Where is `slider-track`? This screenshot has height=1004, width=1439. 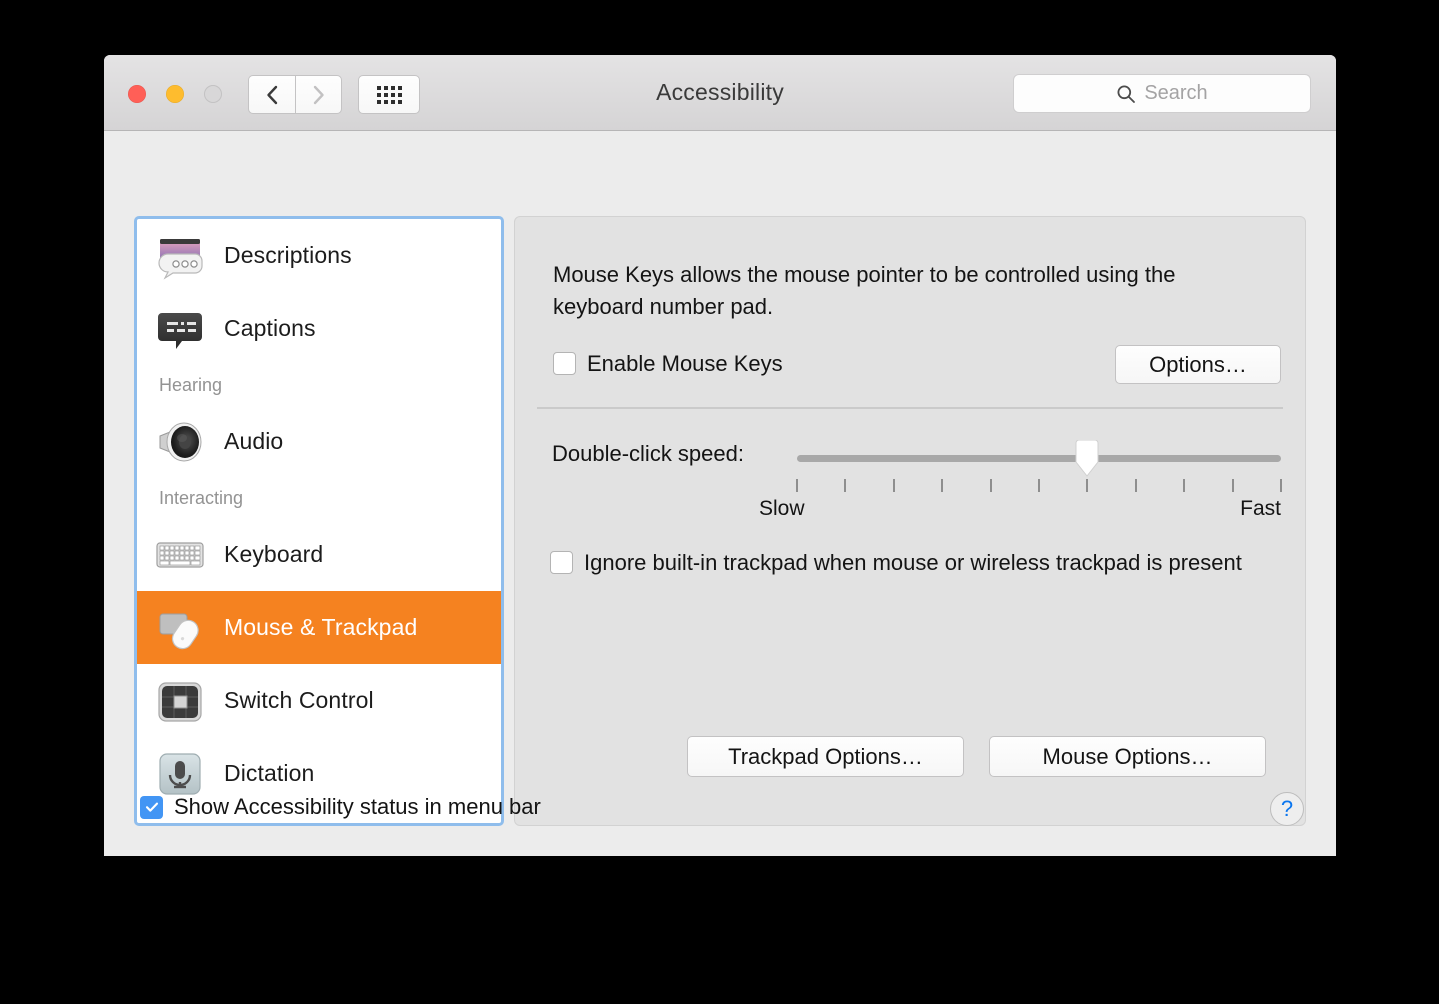
slider-track is located at coordinates (1039, 458).